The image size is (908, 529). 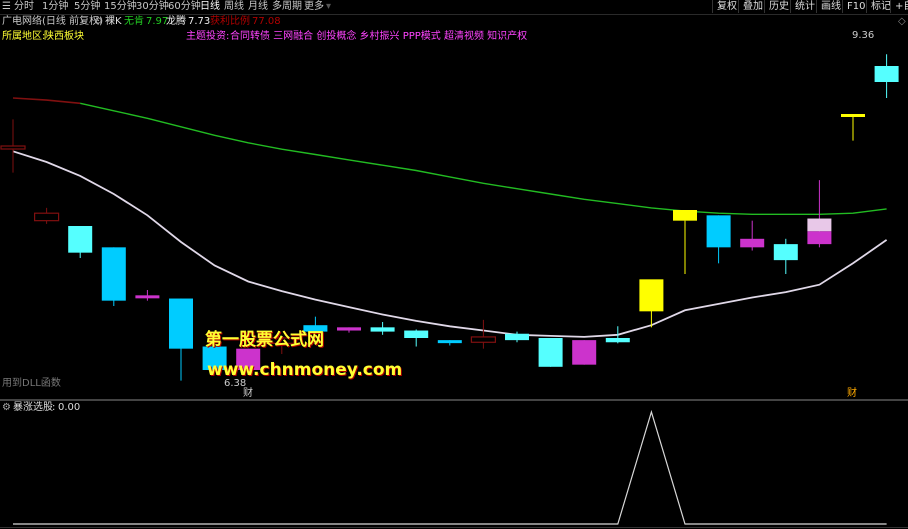 What do you see at coordinates (819, 238) in the screenshot?
I see `candle-body-bottom` at bounding box center [819, 238].